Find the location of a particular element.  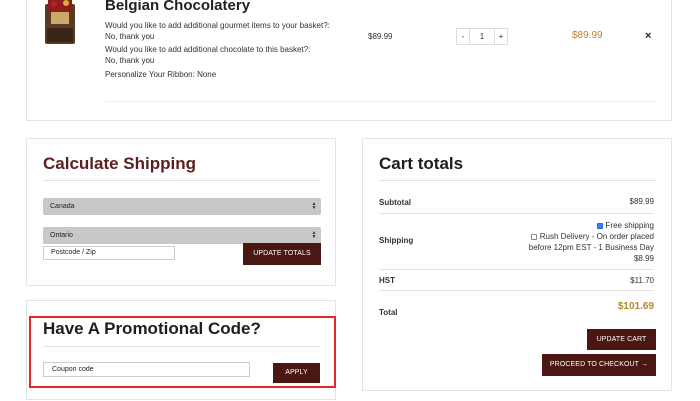

subtotal-value: $89.99 is located at coordinates (641, 201).